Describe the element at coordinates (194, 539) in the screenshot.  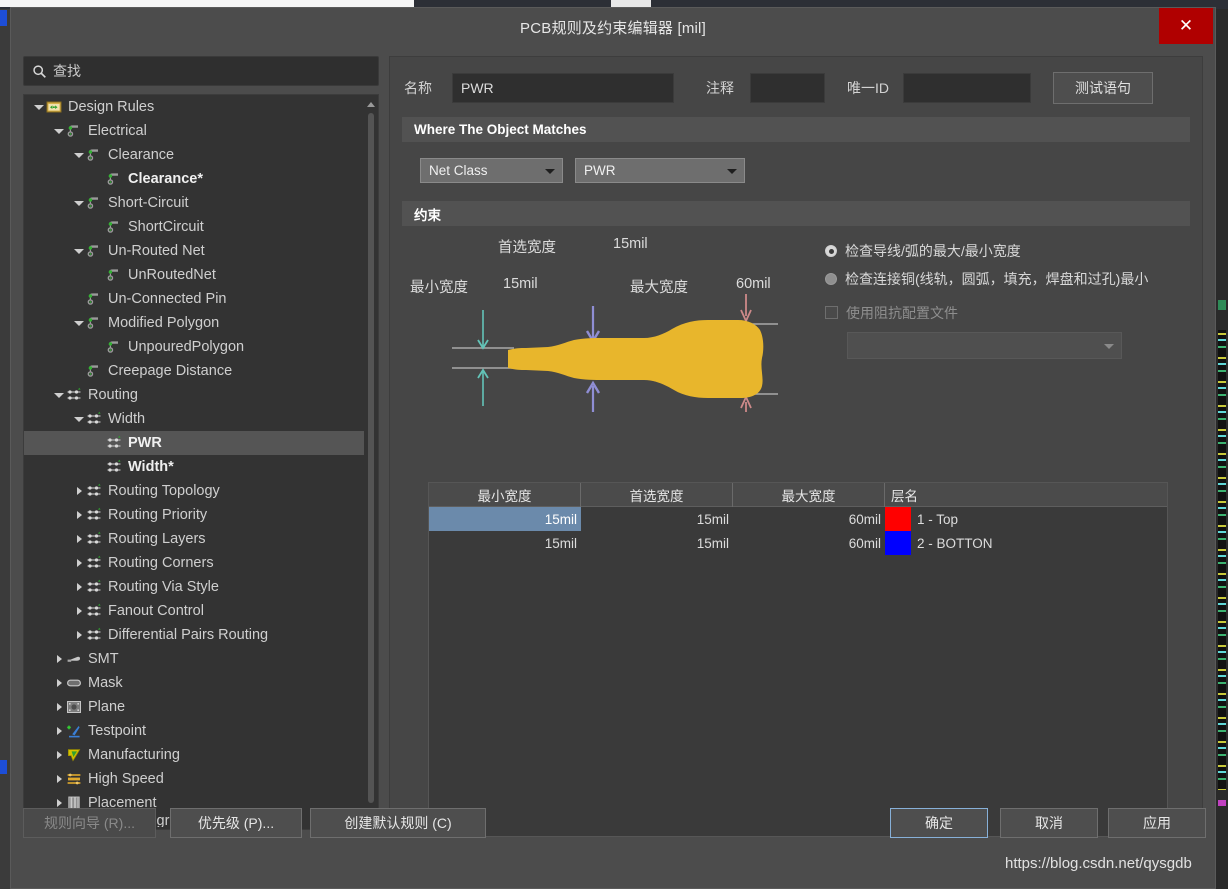
I see `tree-item-routing-layers: Routing Layers` at that location.